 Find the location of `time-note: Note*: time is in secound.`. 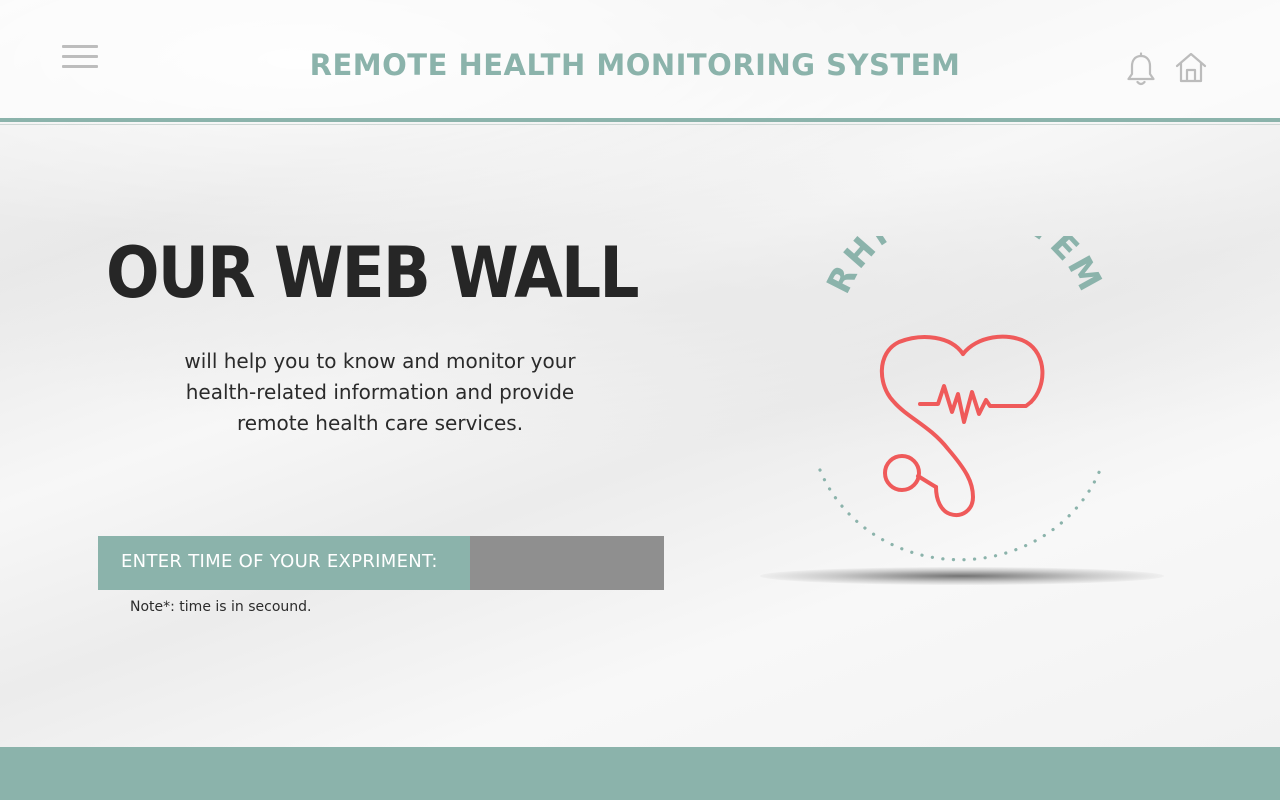

time-note: Note*: time is in secound. is located at coordinates (221, 607).